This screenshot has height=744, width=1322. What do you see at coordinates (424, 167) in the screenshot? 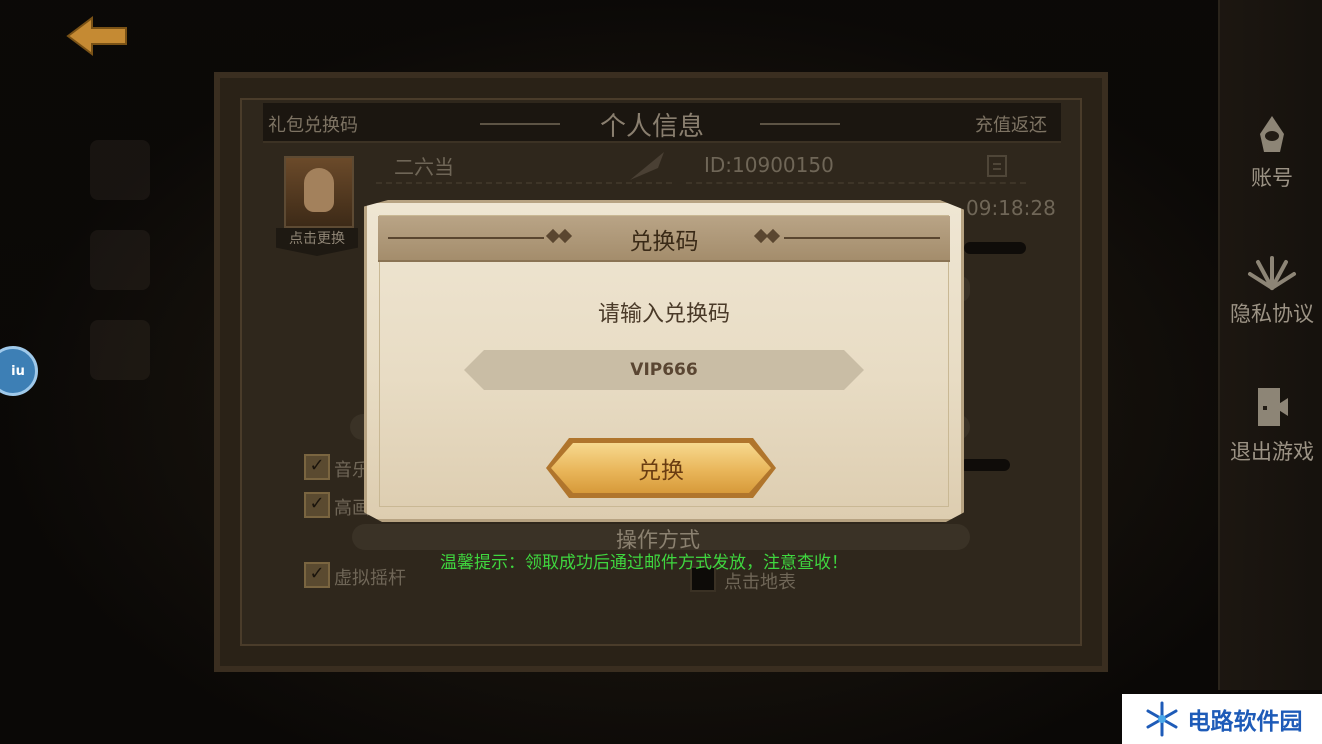
I see `player-name: 二六当` at bounding box center [424, 167].